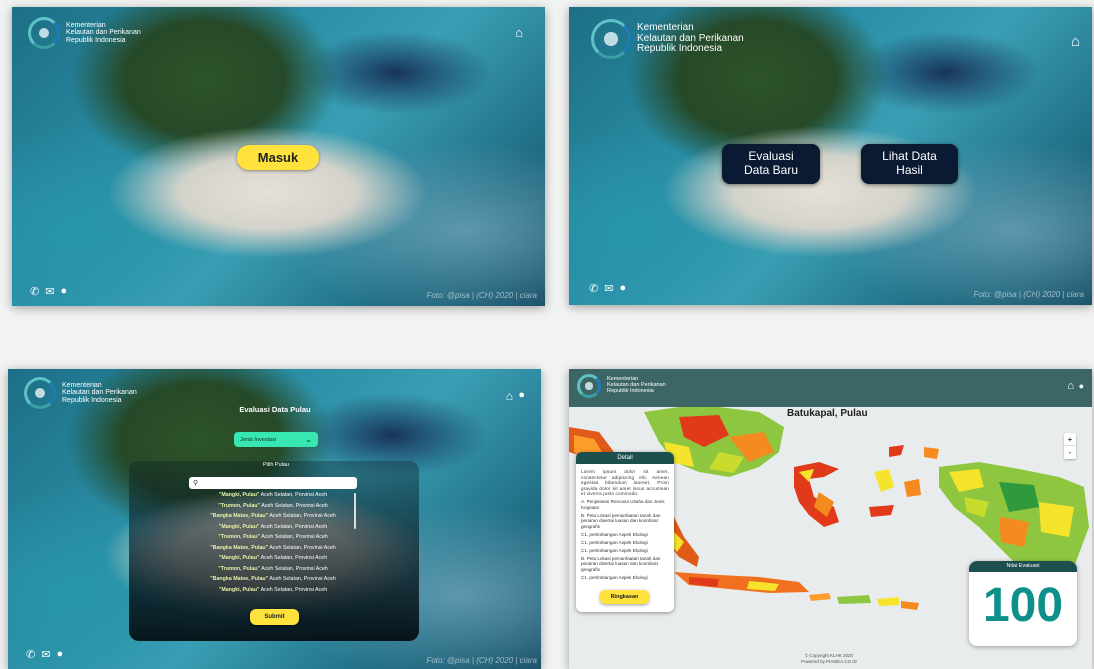 This screenshot has width=1094, height=669. What do you see at coordinates (827, 413) in the screenshot?
I see `selected-island-label: Batukapal, Pulau` at bounding box center [827, 413].